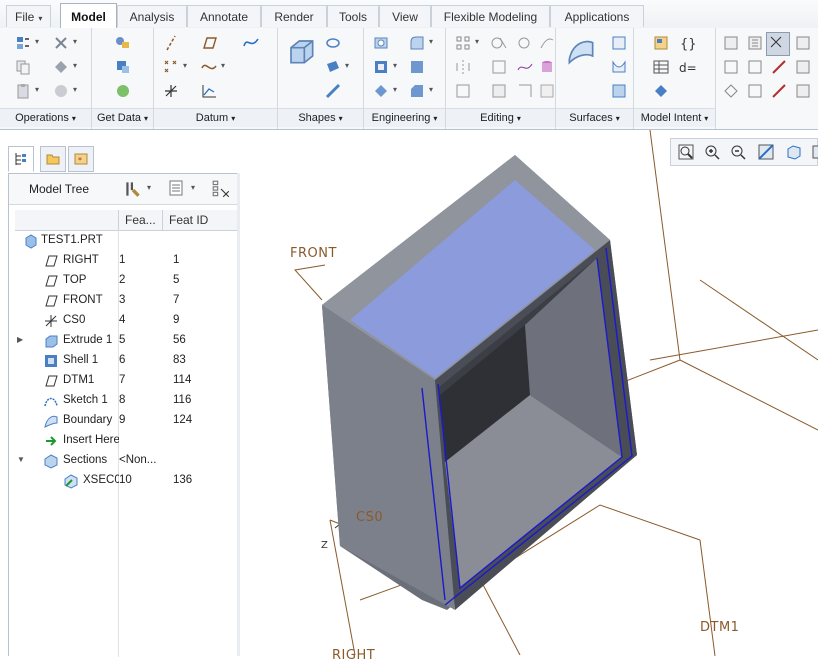 The image size is (818, 663). Describe the element at coordinates (687, 43) in the screenshot. I see `parameters-icon: {}` at that location.